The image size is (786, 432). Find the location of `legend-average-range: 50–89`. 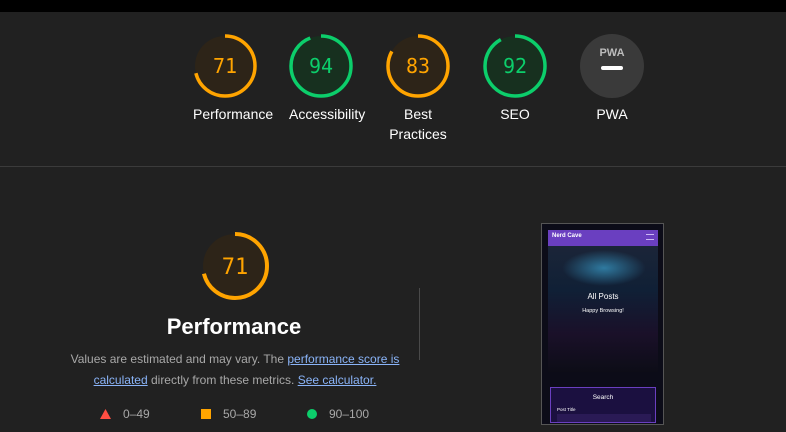

legend-average-range: 50–89 is located at coordinates (240, 414).